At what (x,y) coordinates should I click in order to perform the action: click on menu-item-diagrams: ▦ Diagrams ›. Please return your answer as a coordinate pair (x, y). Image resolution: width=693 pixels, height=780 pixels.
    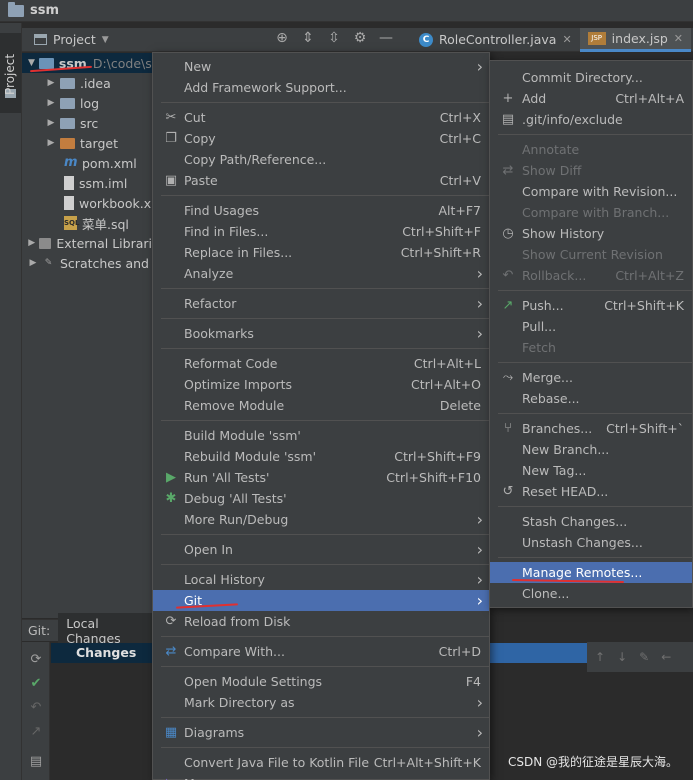
    Looking at the image, I should click on (321, 732).